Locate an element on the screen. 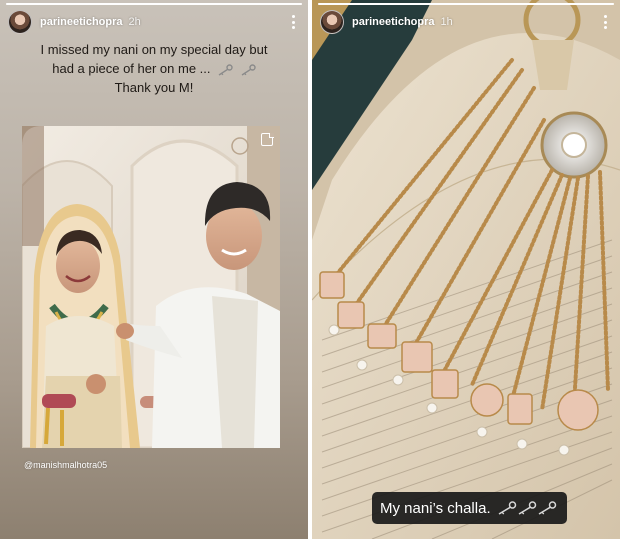  story-header: parineetichopra 1h is located at coordinates (466, 22).